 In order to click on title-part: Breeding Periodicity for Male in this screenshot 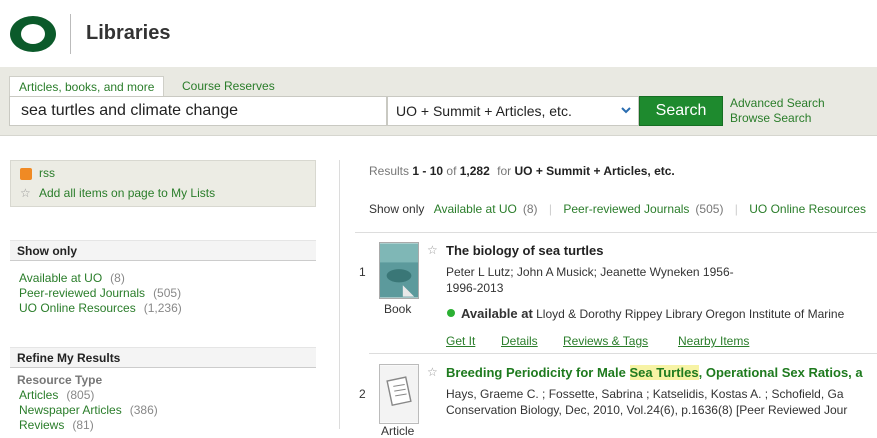, I will do `click(538, 372)`.